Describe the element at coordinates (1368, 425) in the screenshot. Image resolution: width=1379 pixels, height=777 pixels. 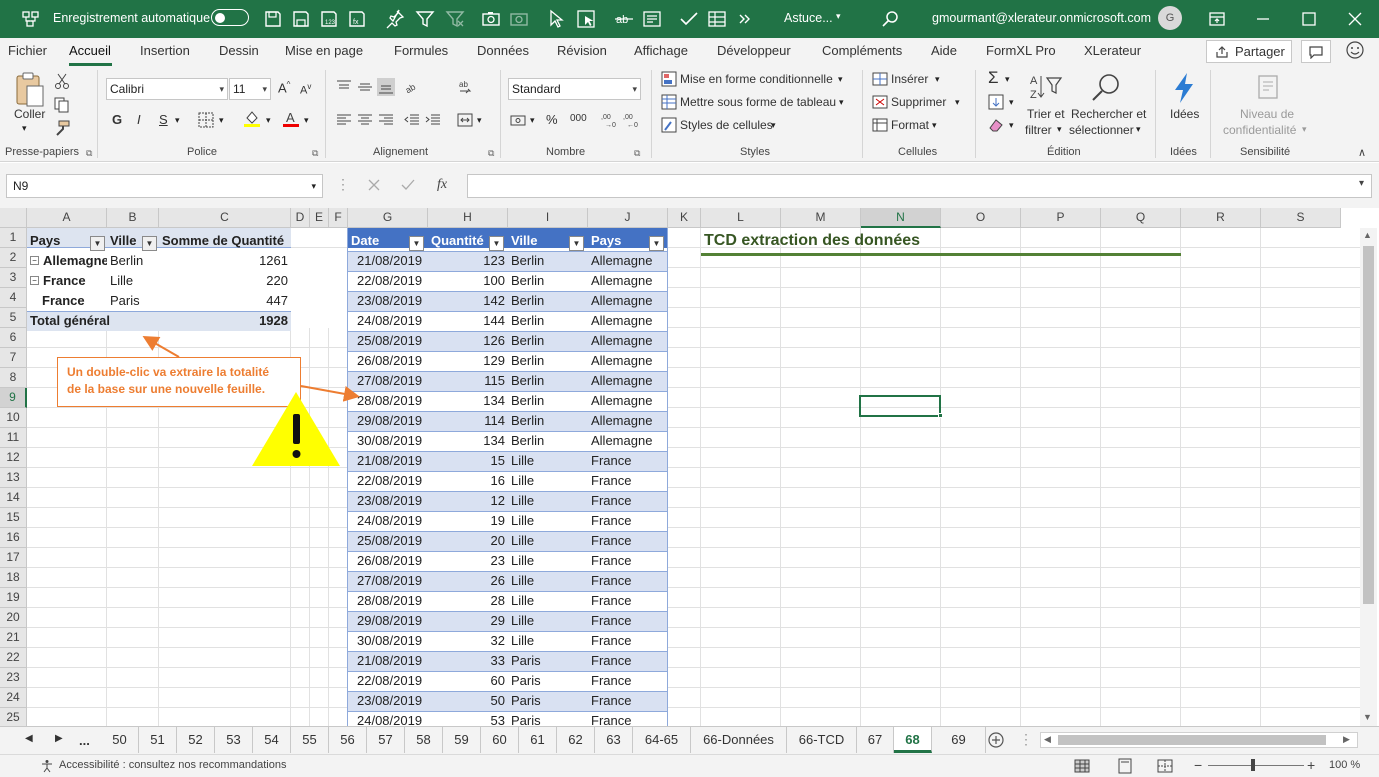
I see `vertical-scroll-thumb` at that location.